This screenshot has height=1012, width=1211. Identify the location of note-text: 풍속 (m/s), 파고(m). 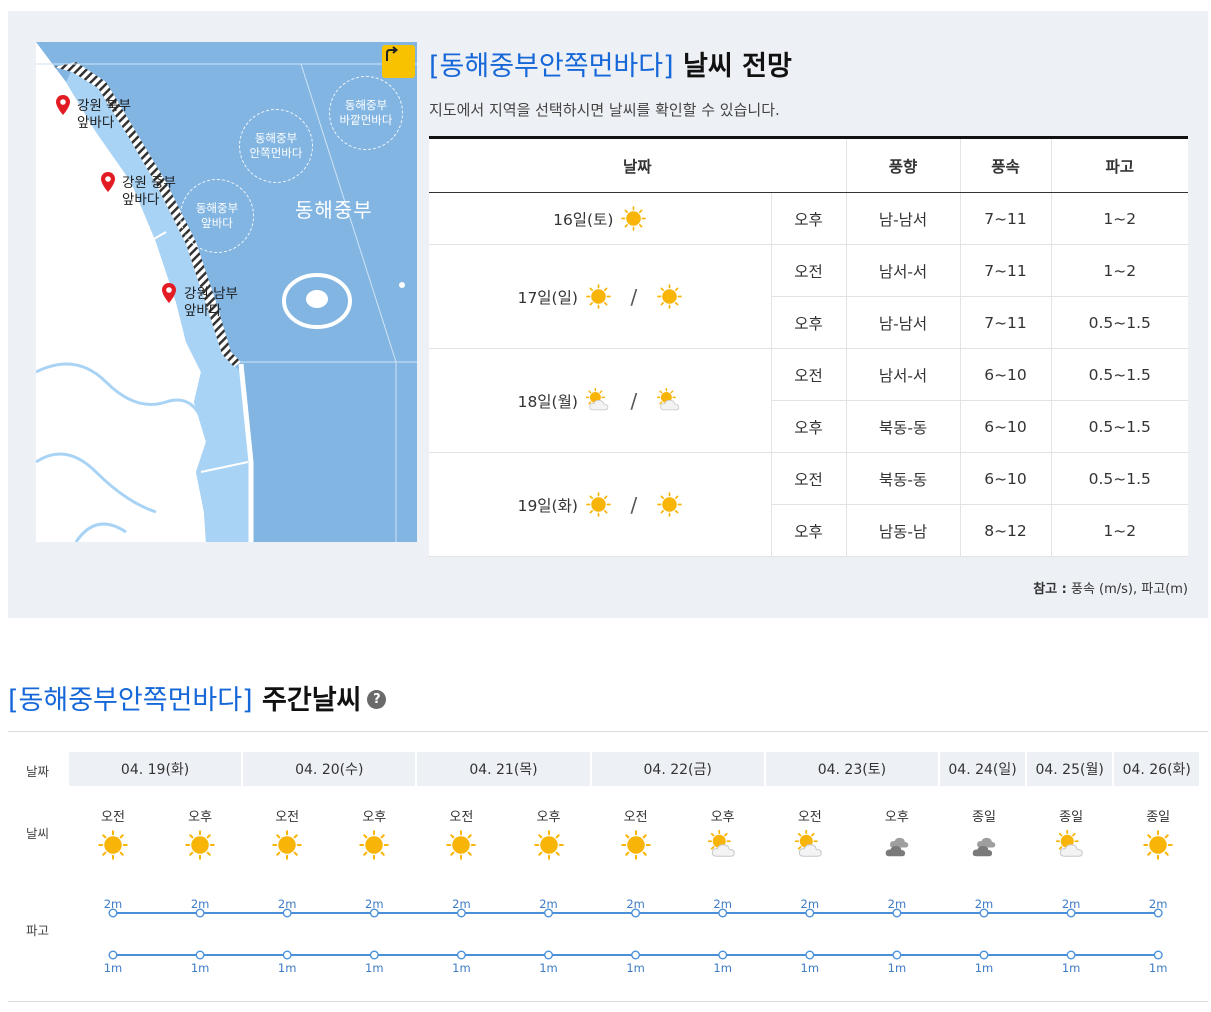
(1127, 589).